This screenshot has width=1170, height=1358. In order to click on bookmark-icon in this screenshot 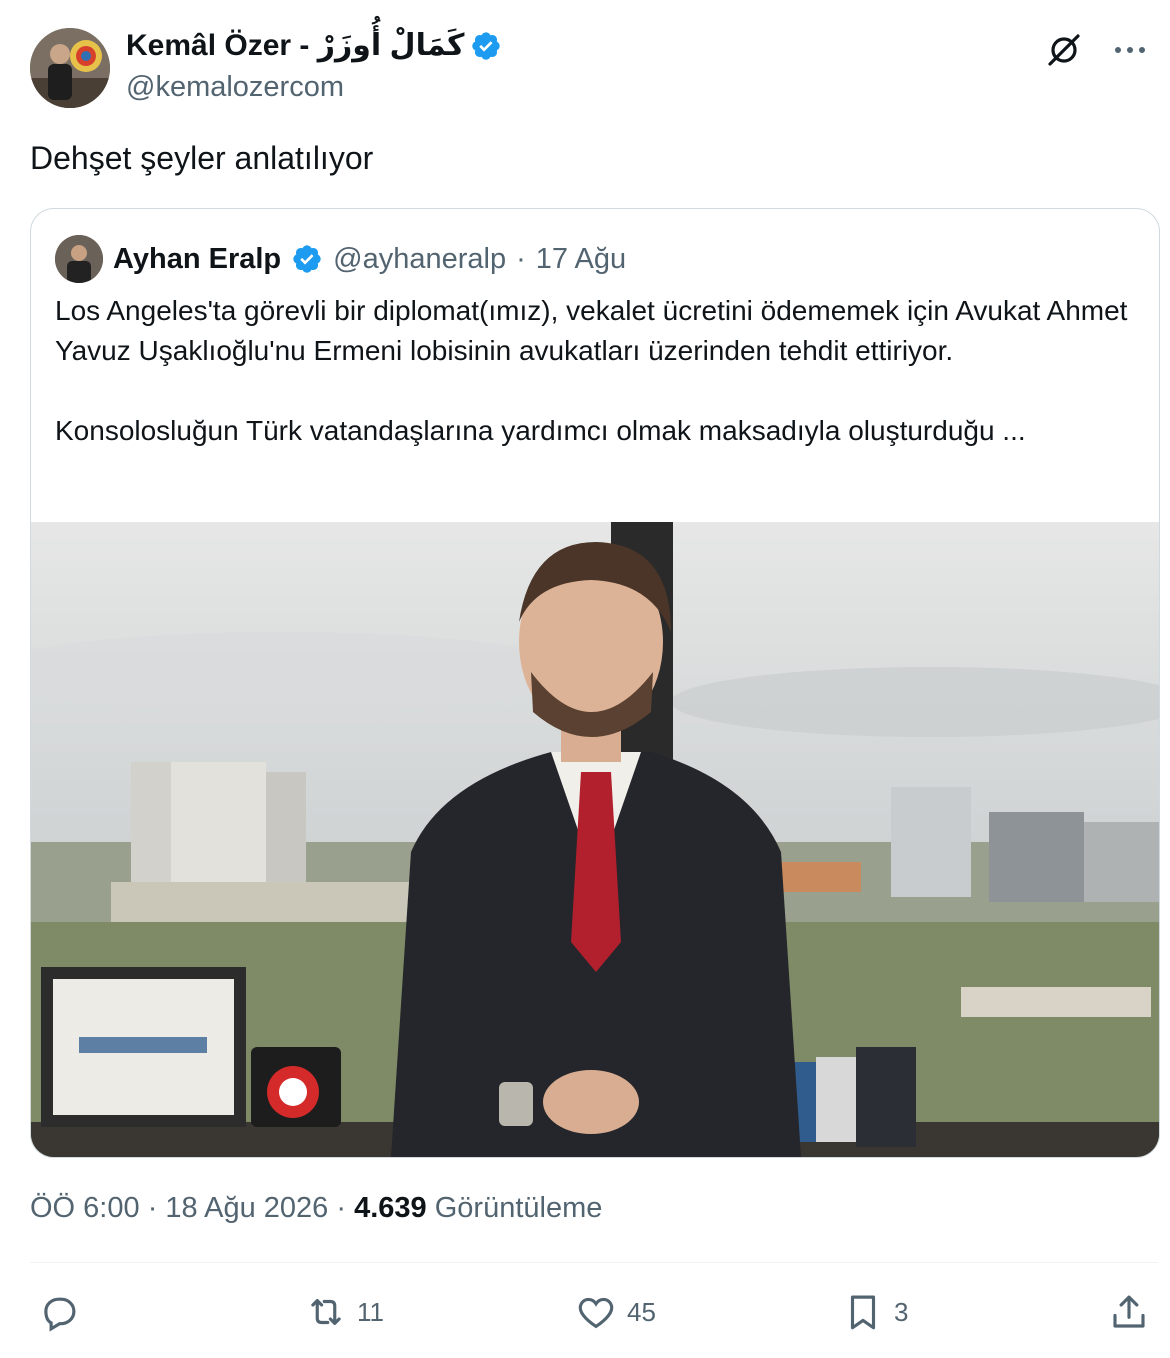, I will do `click(863, 1312)`.